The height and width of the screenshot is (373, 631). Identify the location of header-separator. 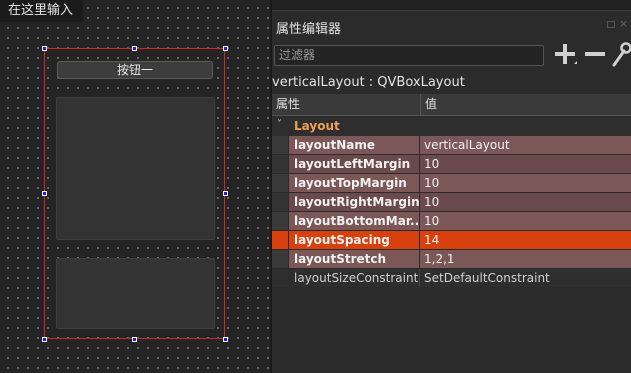
(420, 105).